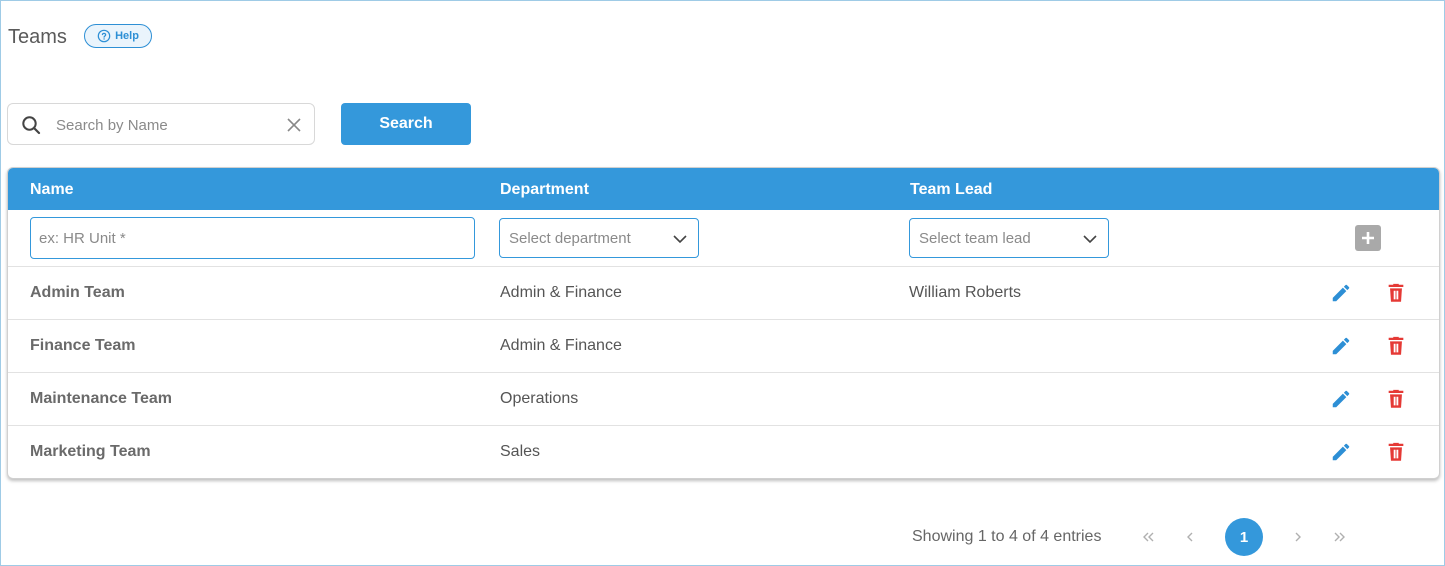 The height and width of the screenshot is (566, 1445). Describe the element at coordinates (37, 37) in the screenshot. I see `page-title: Teams` at that location.